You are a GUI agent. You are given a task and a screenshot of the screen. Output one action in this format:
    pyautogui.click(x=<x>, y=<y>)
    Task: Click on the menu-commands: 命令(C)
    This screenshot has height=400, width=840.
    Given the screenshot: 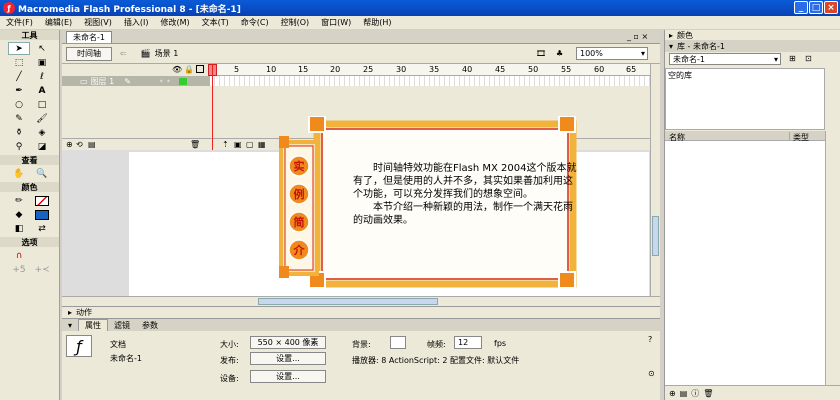 What is the action you would take?
    pyautogui.click(x=255, y=22)
    